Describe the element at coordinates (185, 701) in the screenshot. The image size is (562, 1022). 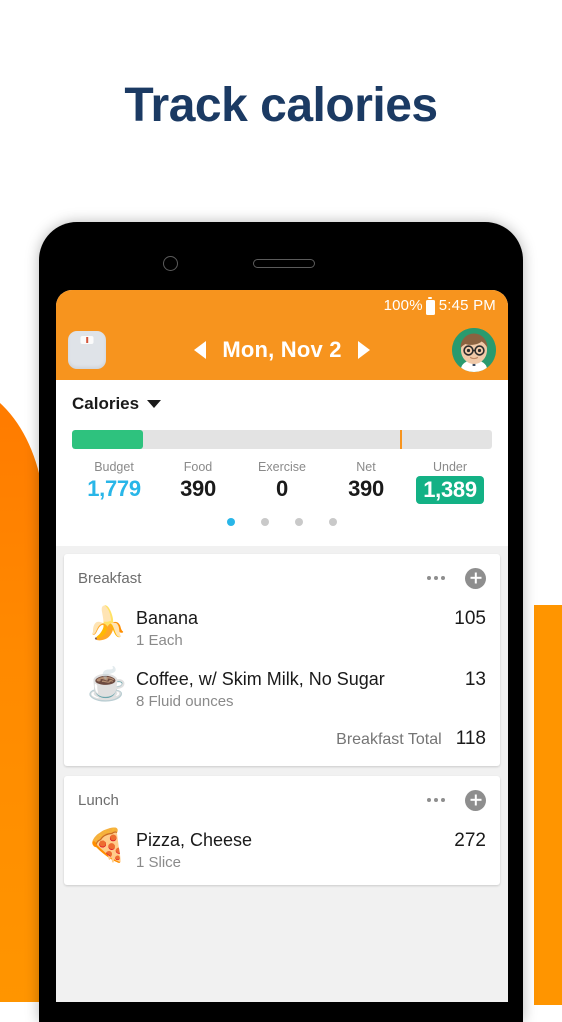
I see `food-serving: 8 Fluid ounces` at that location.